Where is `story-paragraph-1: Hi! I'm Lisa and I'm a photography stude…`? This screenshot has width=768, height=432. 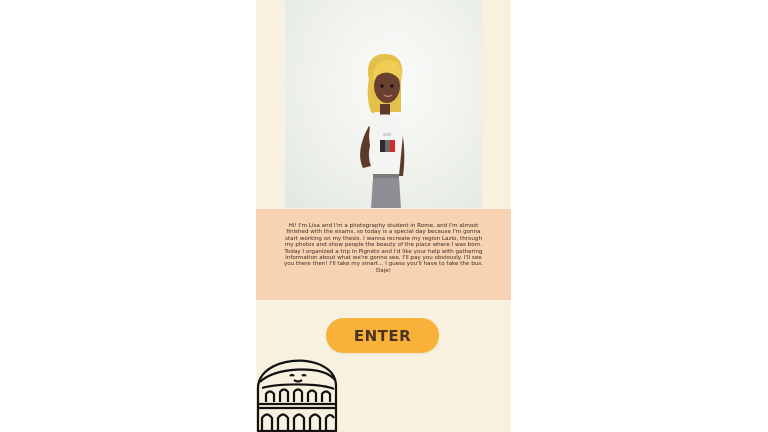 story-paragraph-1: Hi! I'm Lisa and I'm a photography stude… is located at coordinates (383, 236).